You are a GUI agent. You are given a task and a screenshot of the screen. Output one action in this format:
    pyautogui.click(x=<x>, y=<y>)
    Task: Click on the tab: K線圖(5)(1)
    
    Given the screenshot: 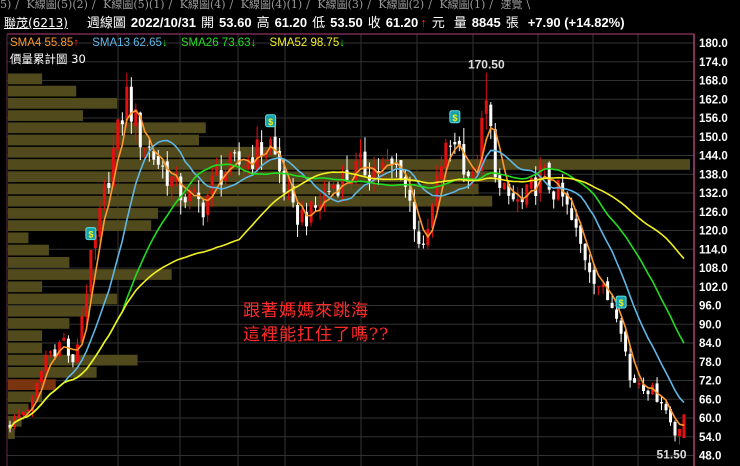 What is the action you would take?
    pyautogui.click(x=133, y=5)
    